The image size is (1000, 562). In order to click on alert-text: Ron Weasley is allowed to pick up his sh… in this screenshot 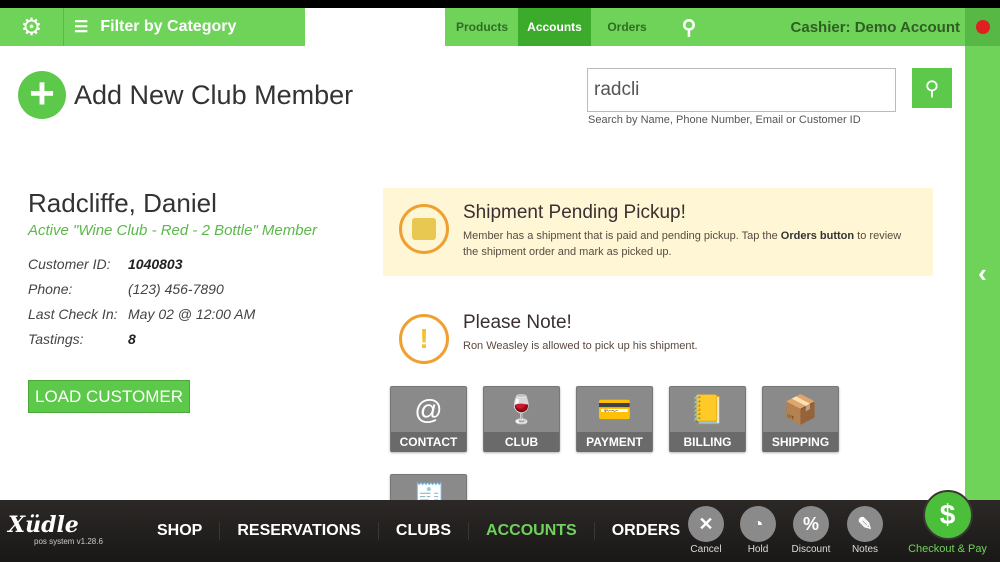, I will do `click(580, 346)`.